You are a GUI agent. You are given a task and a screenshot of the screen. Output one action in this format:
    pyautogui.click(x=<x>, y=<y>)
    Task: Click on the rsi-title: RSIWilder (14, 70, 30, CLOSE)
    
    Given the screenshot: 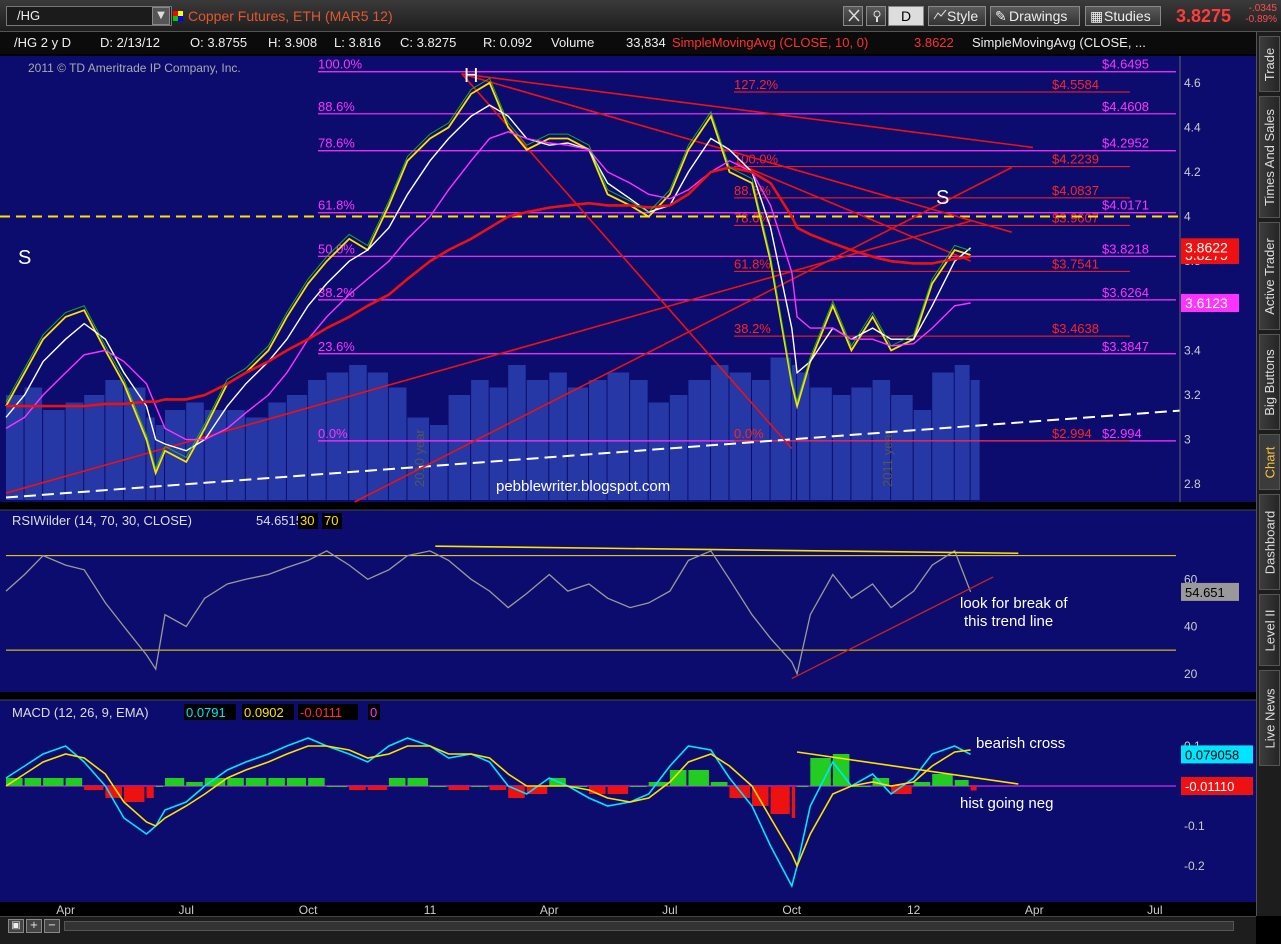 What is the action you would take?
    pyautogui.click(x=102, y=520)
    